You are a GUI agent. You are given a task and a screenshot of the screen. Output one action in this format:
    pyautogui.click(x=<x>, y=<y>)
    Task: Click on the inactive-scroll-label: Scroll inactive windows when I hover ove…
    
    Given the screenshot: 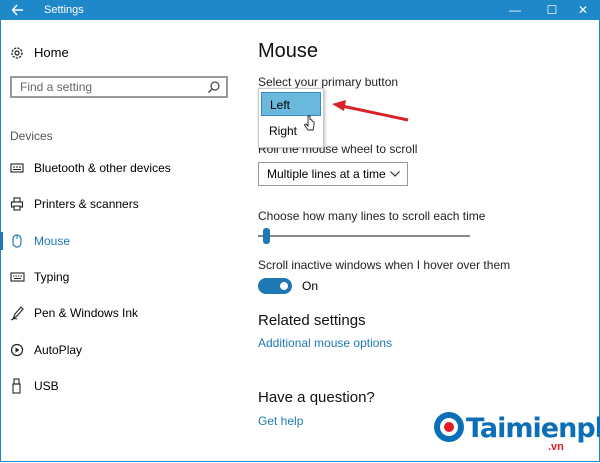 What is the action you would take?
    pyautogui.click(x=384, y=265)
    